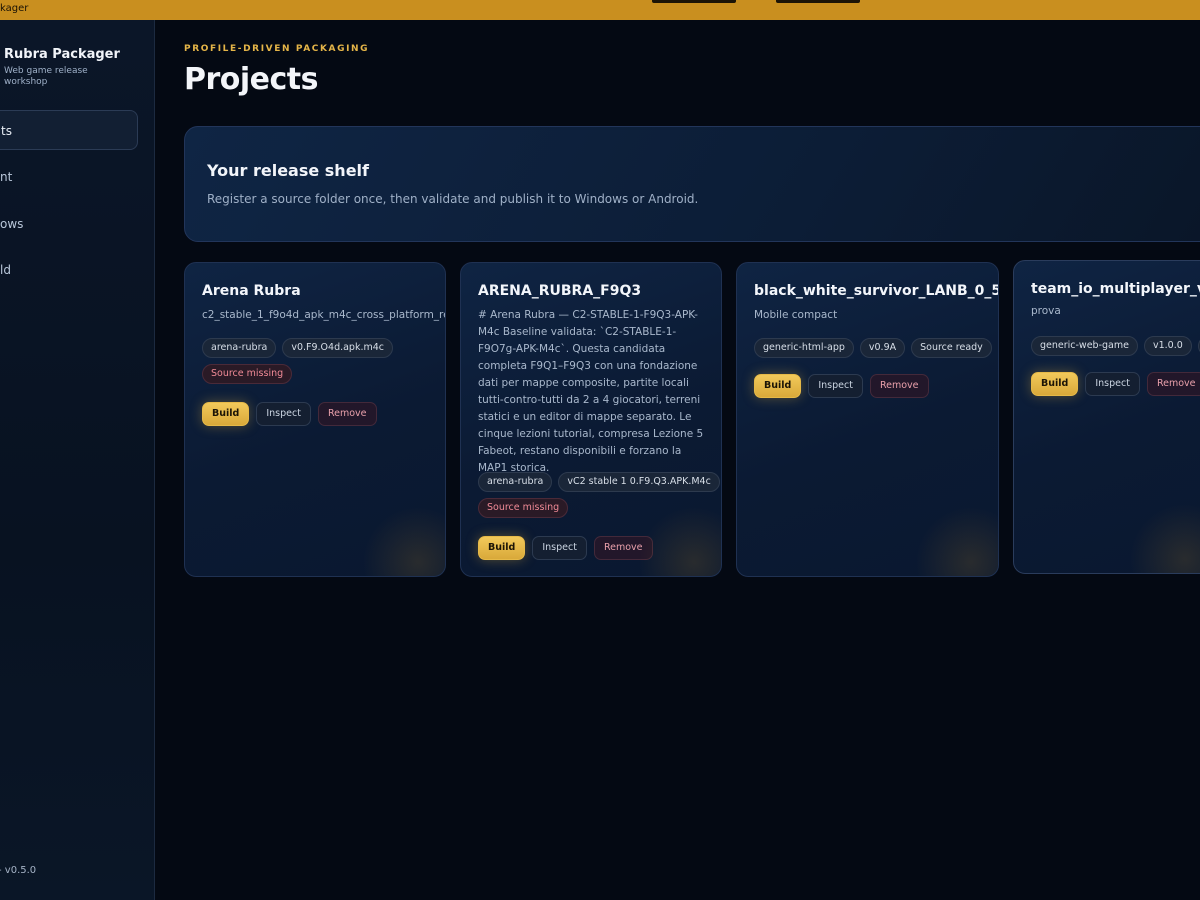 Image resolution: width=1200 pixels, height=900 pixels. I want to click on version-chip: v0.9A, so click(882, 348).